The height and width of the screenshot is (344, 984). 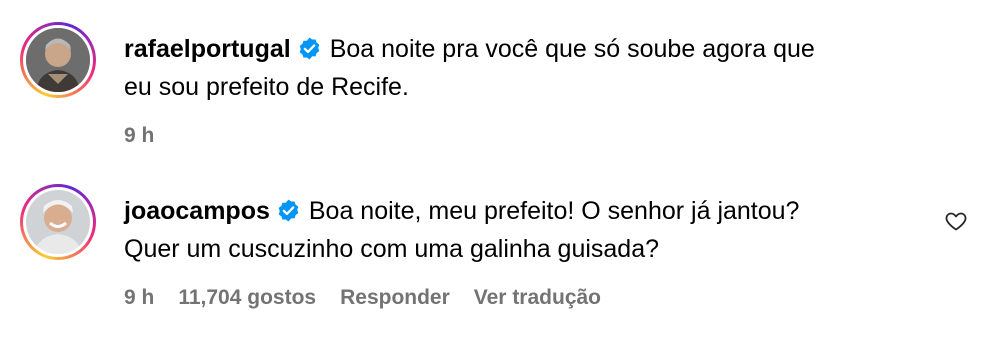 I want to click on avatar-joaocampos, so click(x=58, y=222).